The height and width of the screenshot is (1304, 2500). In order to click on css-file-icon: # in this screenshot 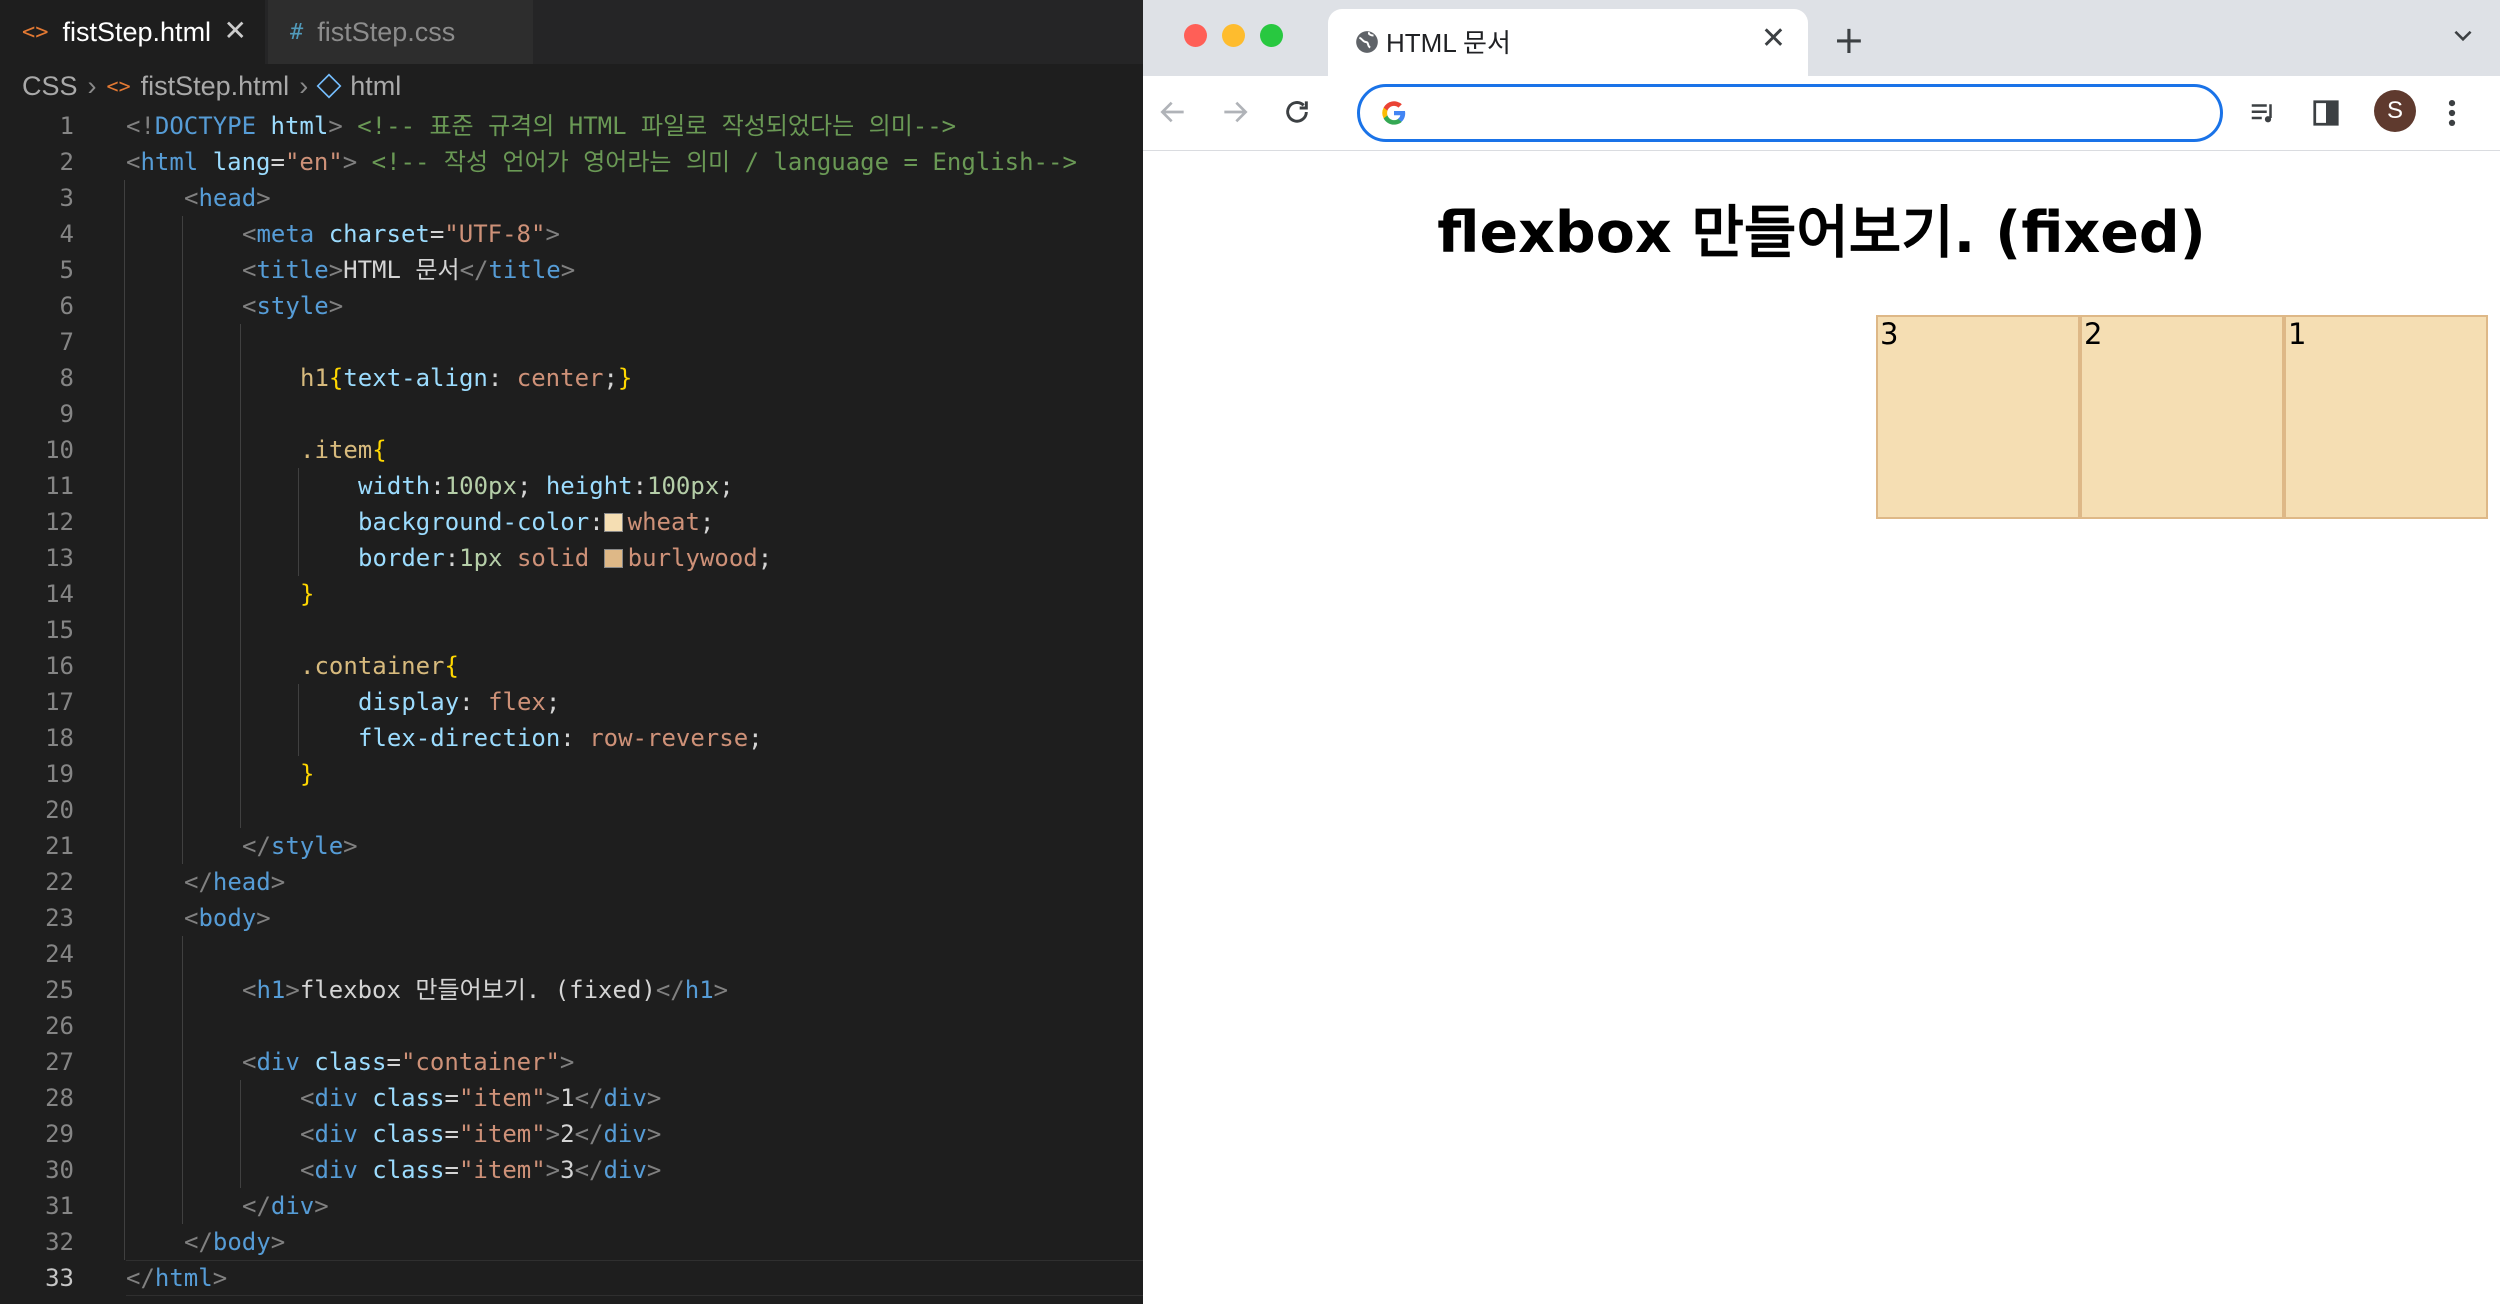, I will do `click(297, 32)`.